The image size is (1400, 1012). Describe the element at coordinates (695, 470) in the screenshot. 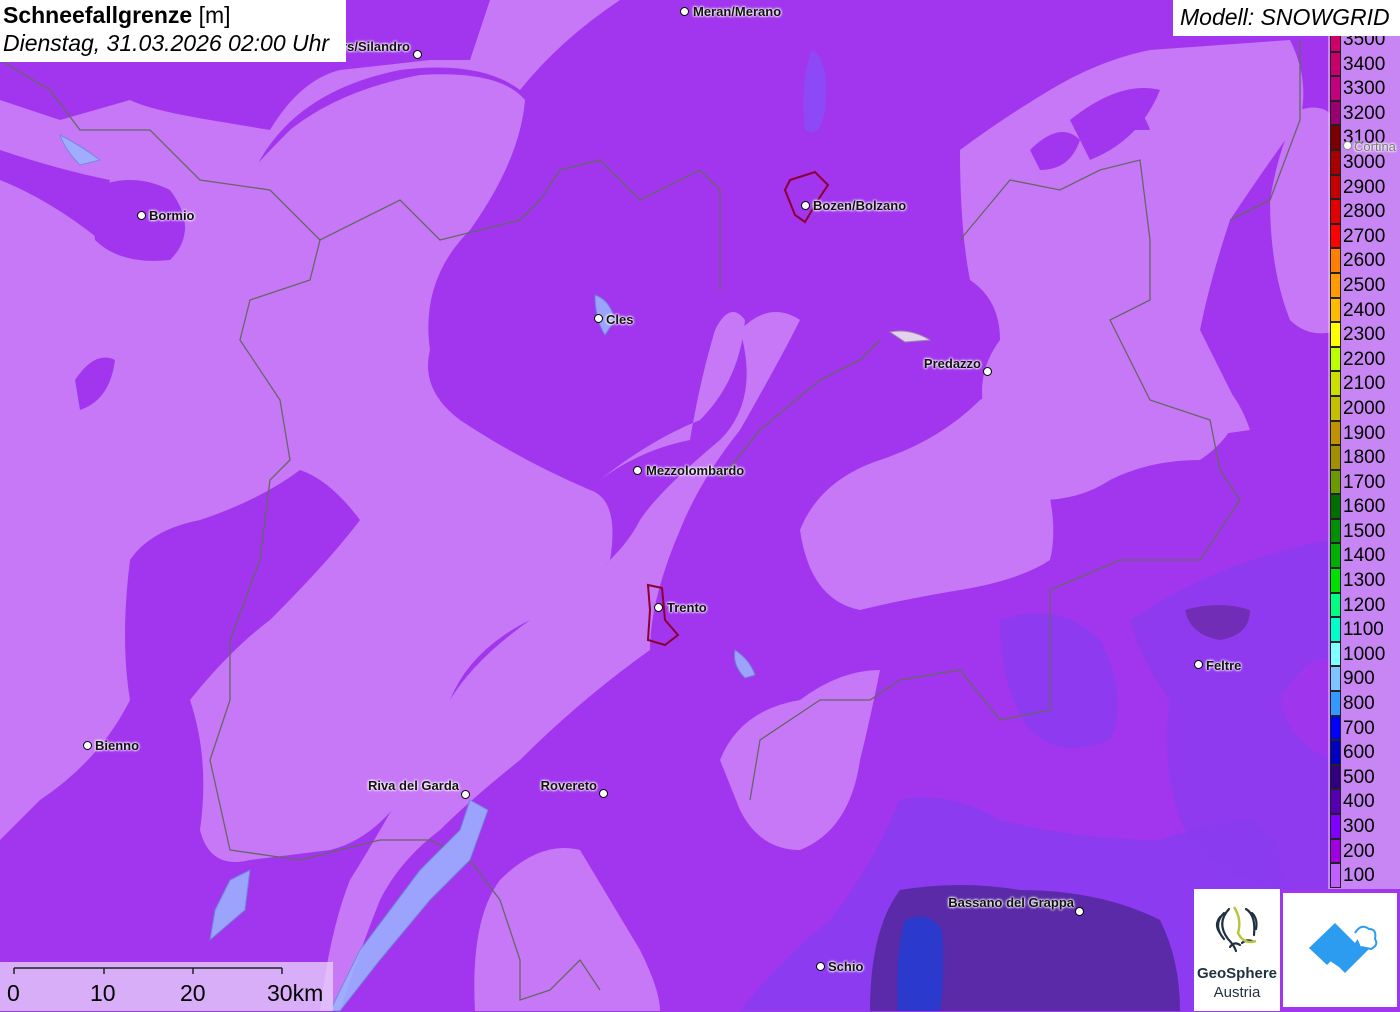

I see `city-label-mezzolombardo: Mezzolombardo` at that location.